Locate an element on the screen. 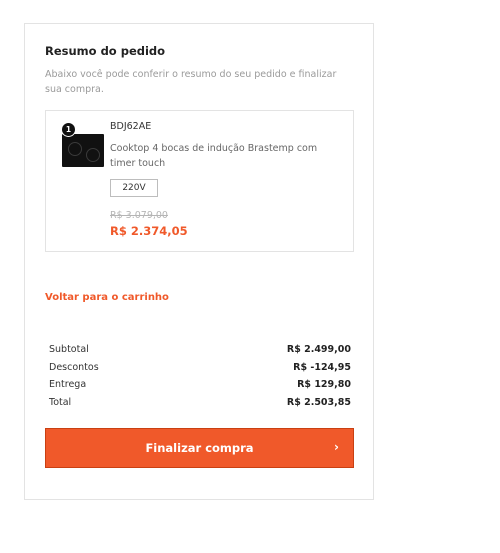  product-thumbnail is located at coordinates (83, 150).